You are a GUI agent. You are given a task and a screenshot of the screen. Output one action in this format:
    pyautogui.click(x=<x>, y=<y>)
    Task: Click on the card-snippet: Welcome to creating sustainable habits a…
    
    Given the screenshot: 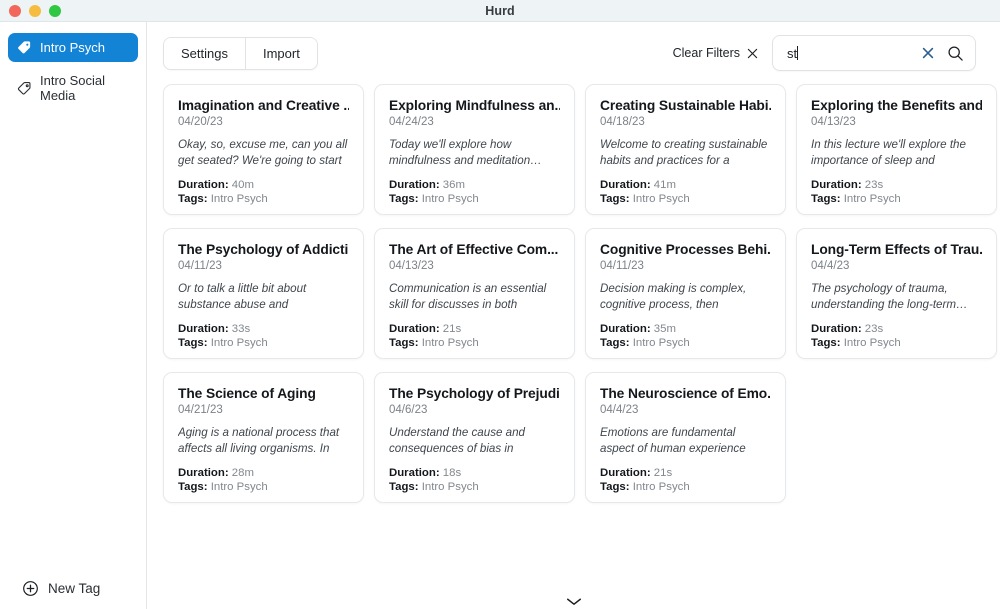 What is the action you would take?
    pyautogui.click(x=684, y=152)
    